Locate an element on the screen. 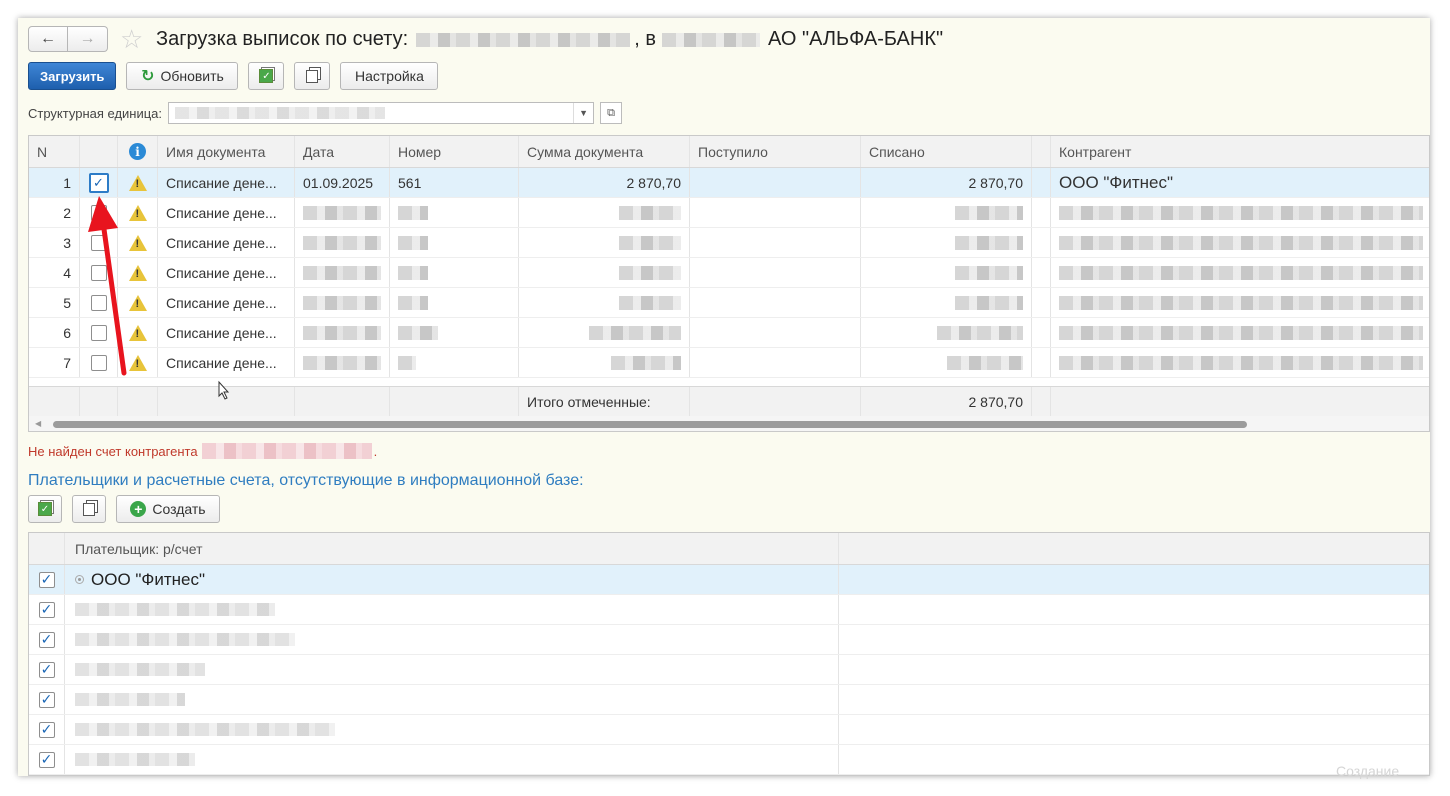 The height and width of the screenshot is (796, 1450). main-toolbar: Загрузить ↻ Обновить ✓ Настройка is located at coordinates (233, 76).